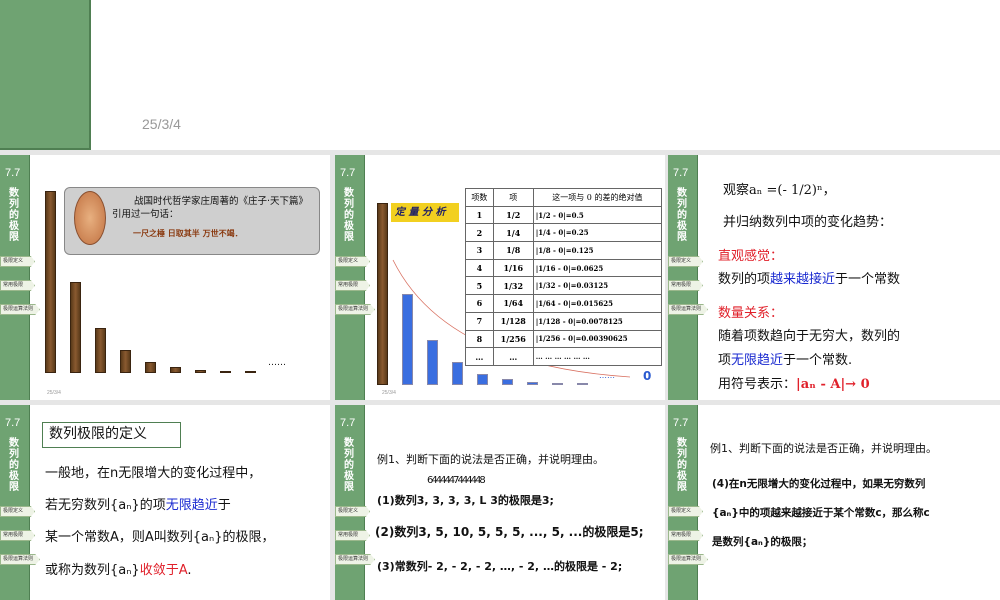  I want to click on text: 项, so click(725, 360).